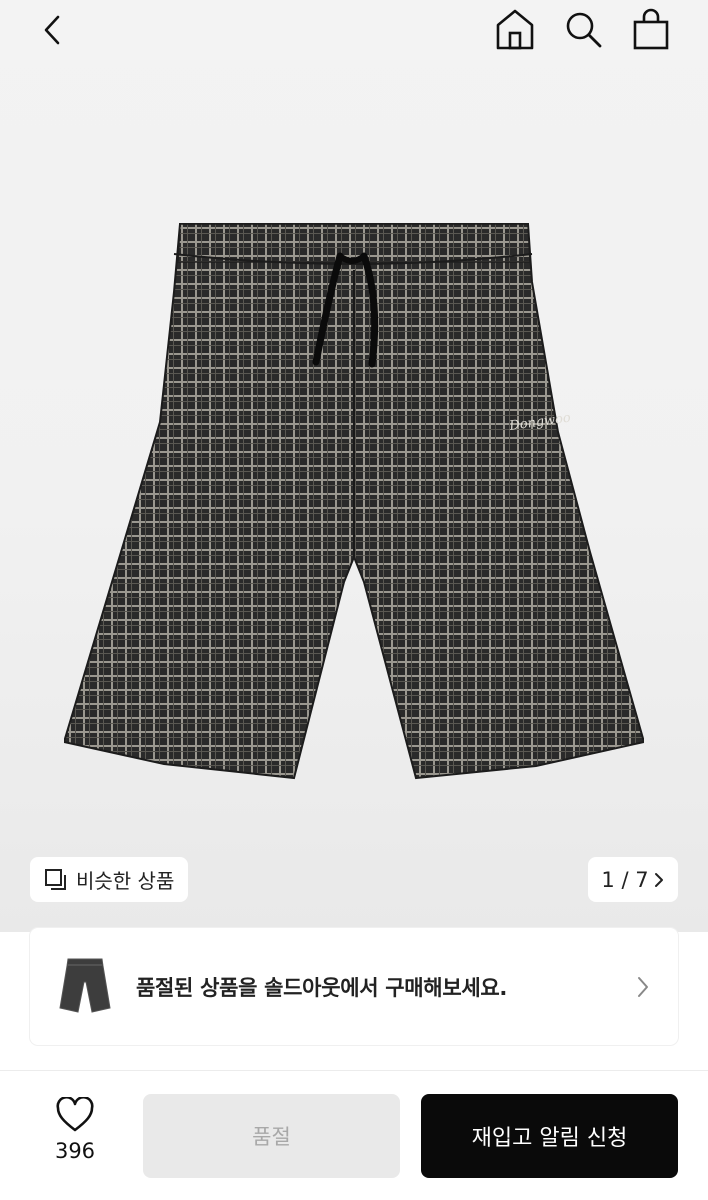 This screenshot has width=708, height=1200. I want to click on search-icon, so click(584, 30).